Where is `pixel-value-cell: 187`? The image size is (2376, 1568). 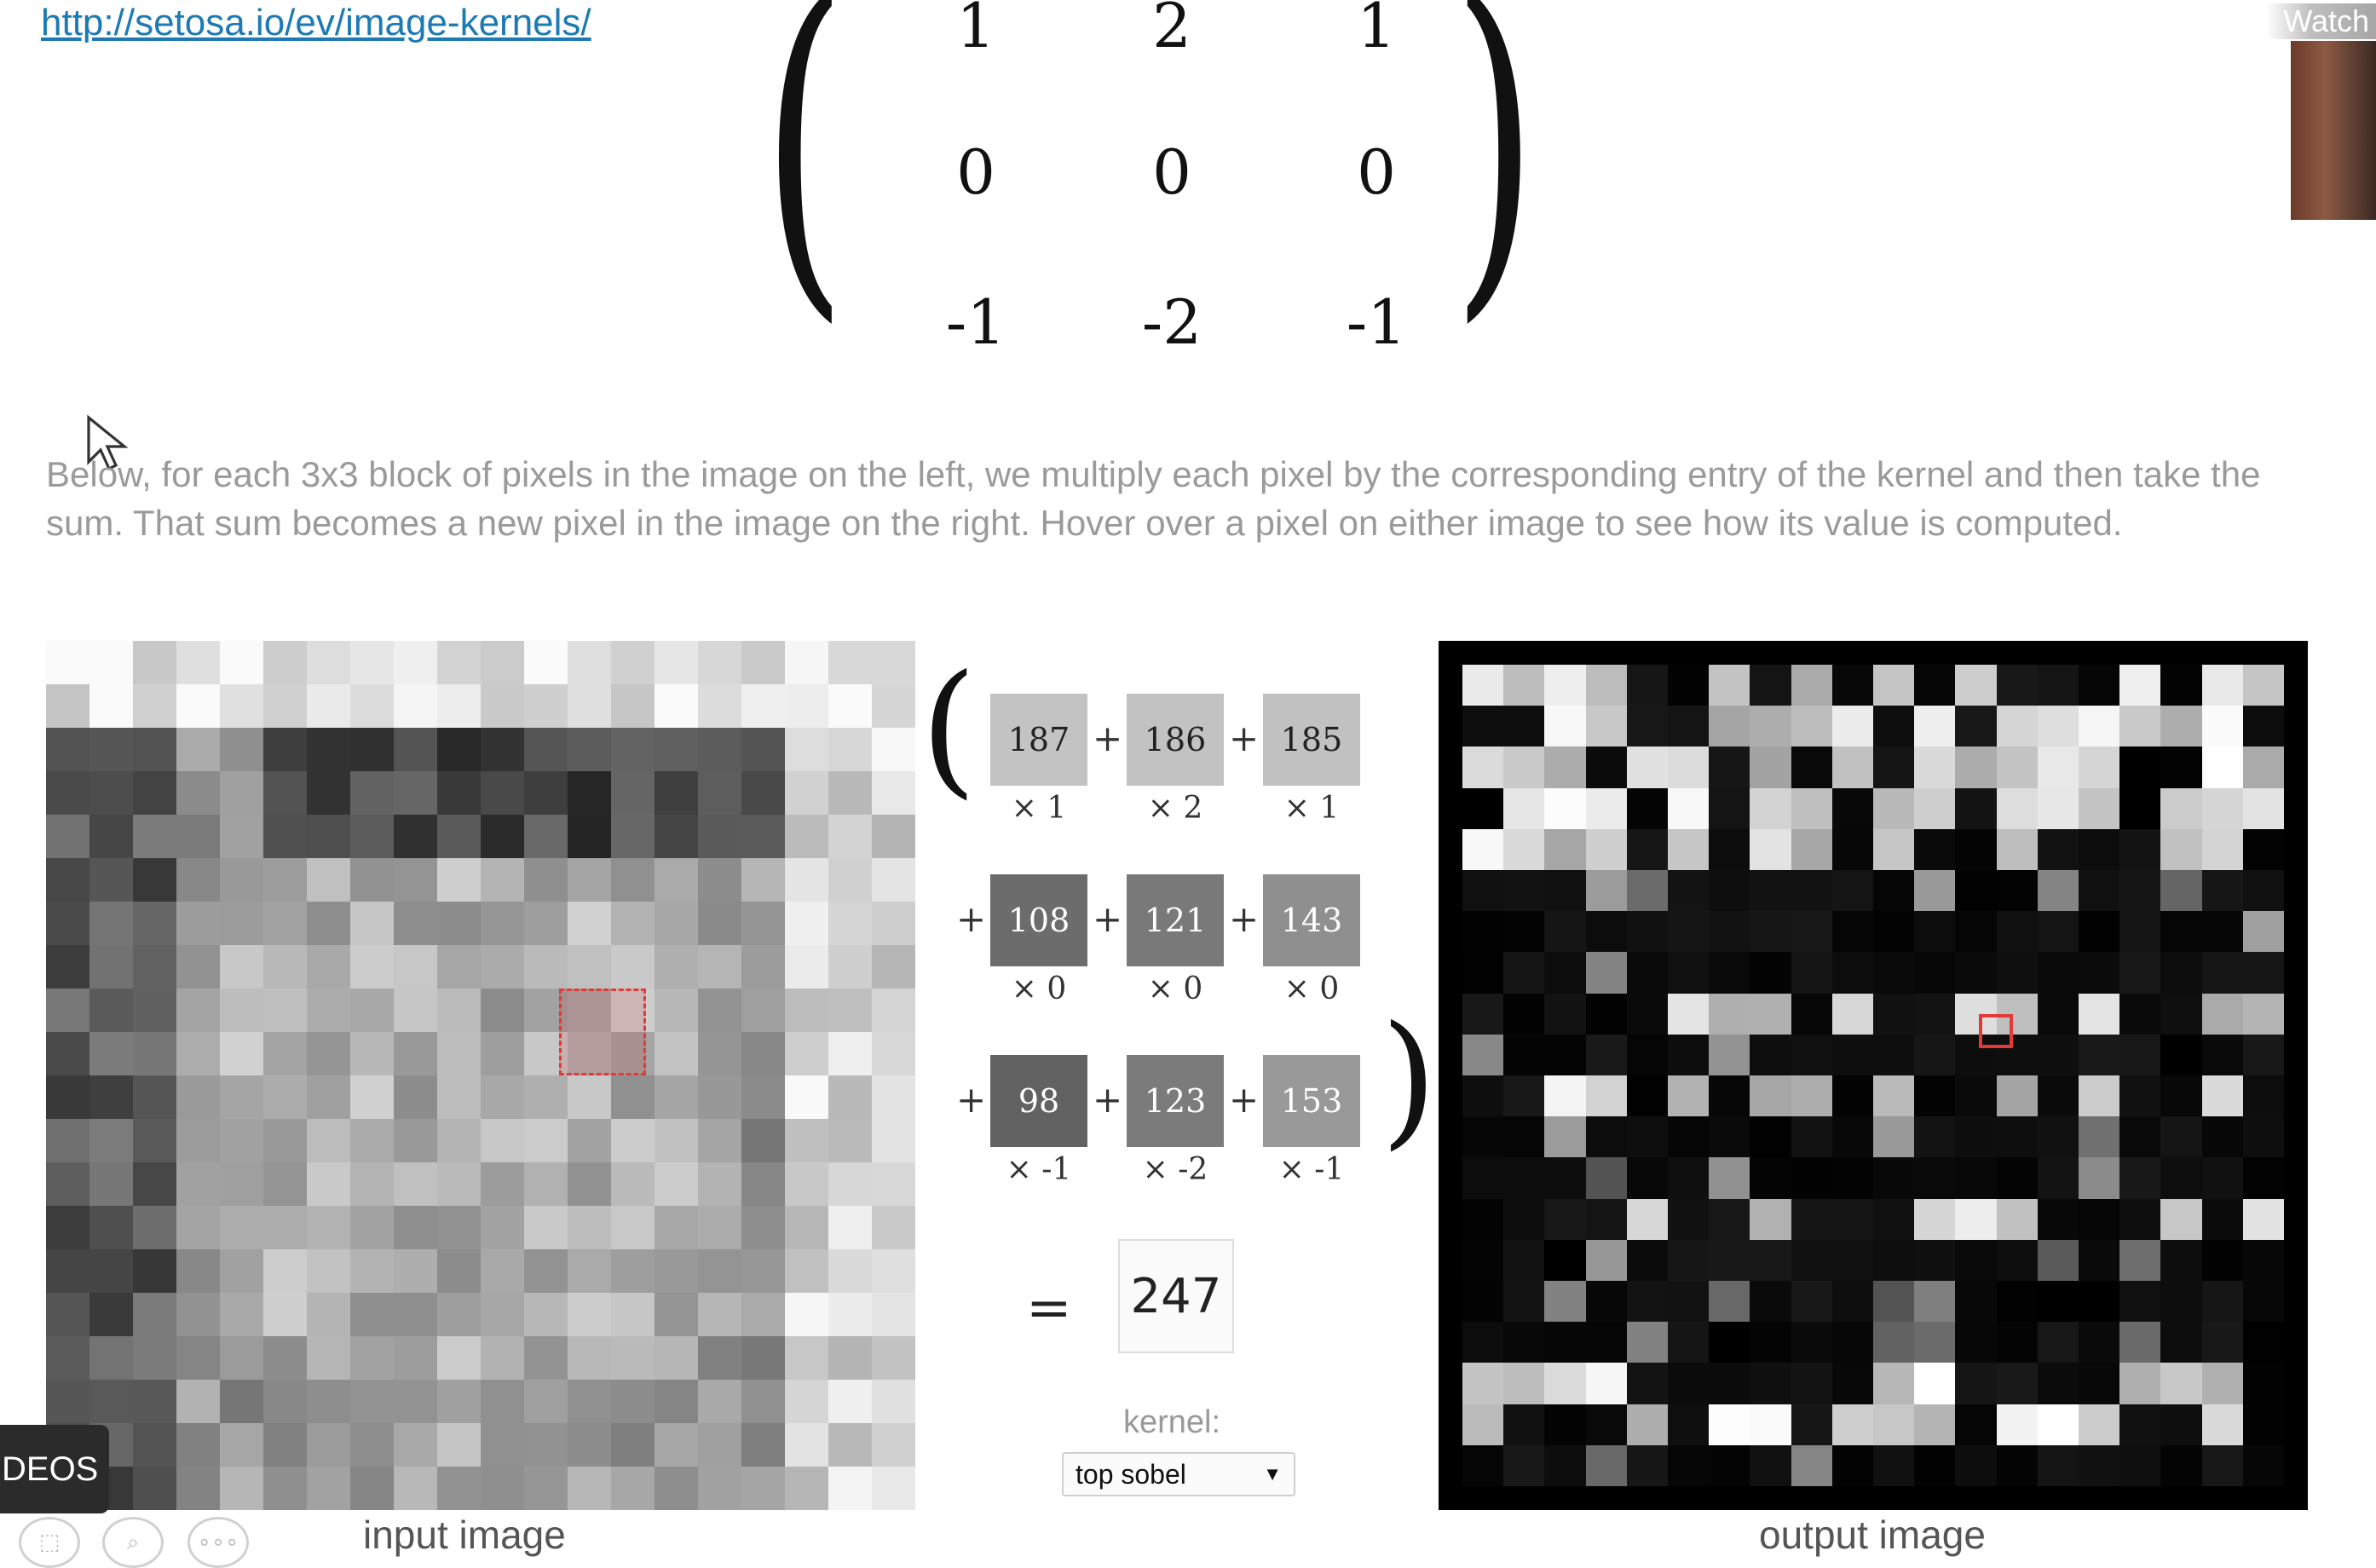 pixel-value-cell: 187 is located at coordinates (1038, 740).